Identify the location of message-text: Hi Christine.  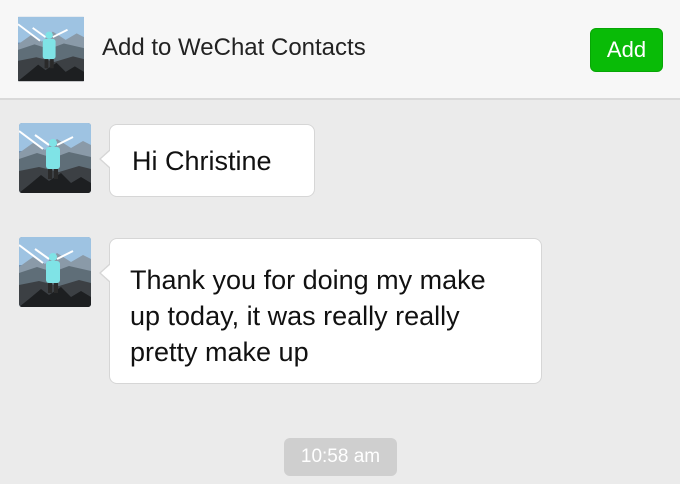
(202, 161).